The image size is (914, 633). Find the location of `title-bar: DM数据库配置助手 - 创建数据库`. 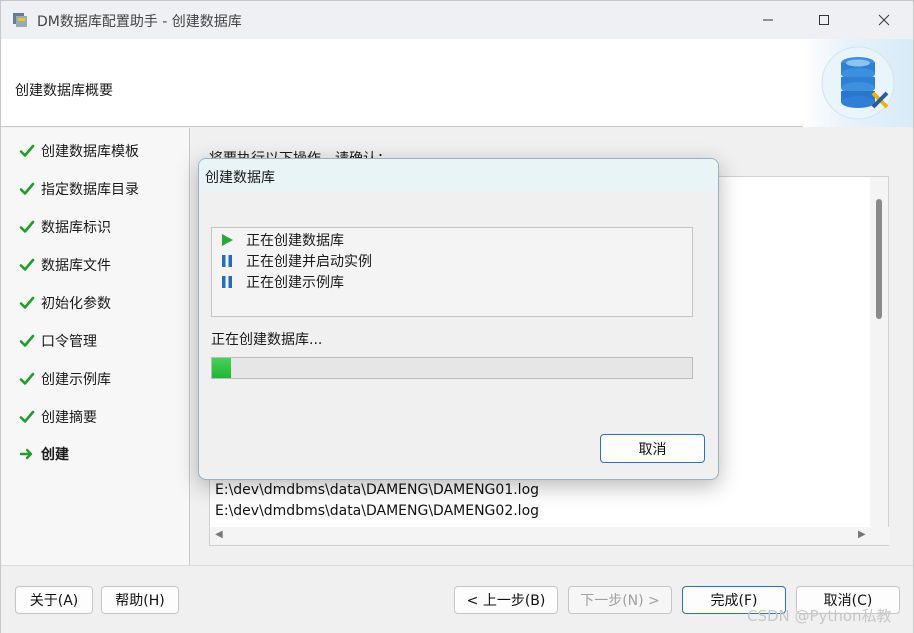

title-bar: DM数据库配置助手 - 创建数据库 is located at coordinates (457, 20).